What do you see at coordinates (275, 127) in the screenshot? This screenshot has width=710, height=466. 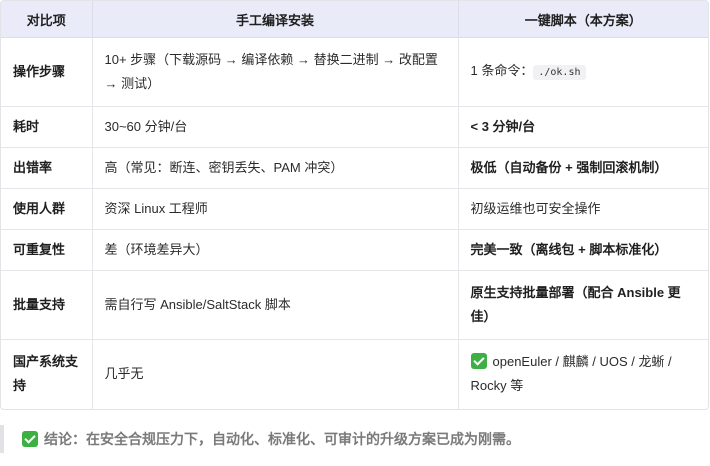 I see `manual-cell: 30~60 分钟/台` at bounding box center [275, 127].